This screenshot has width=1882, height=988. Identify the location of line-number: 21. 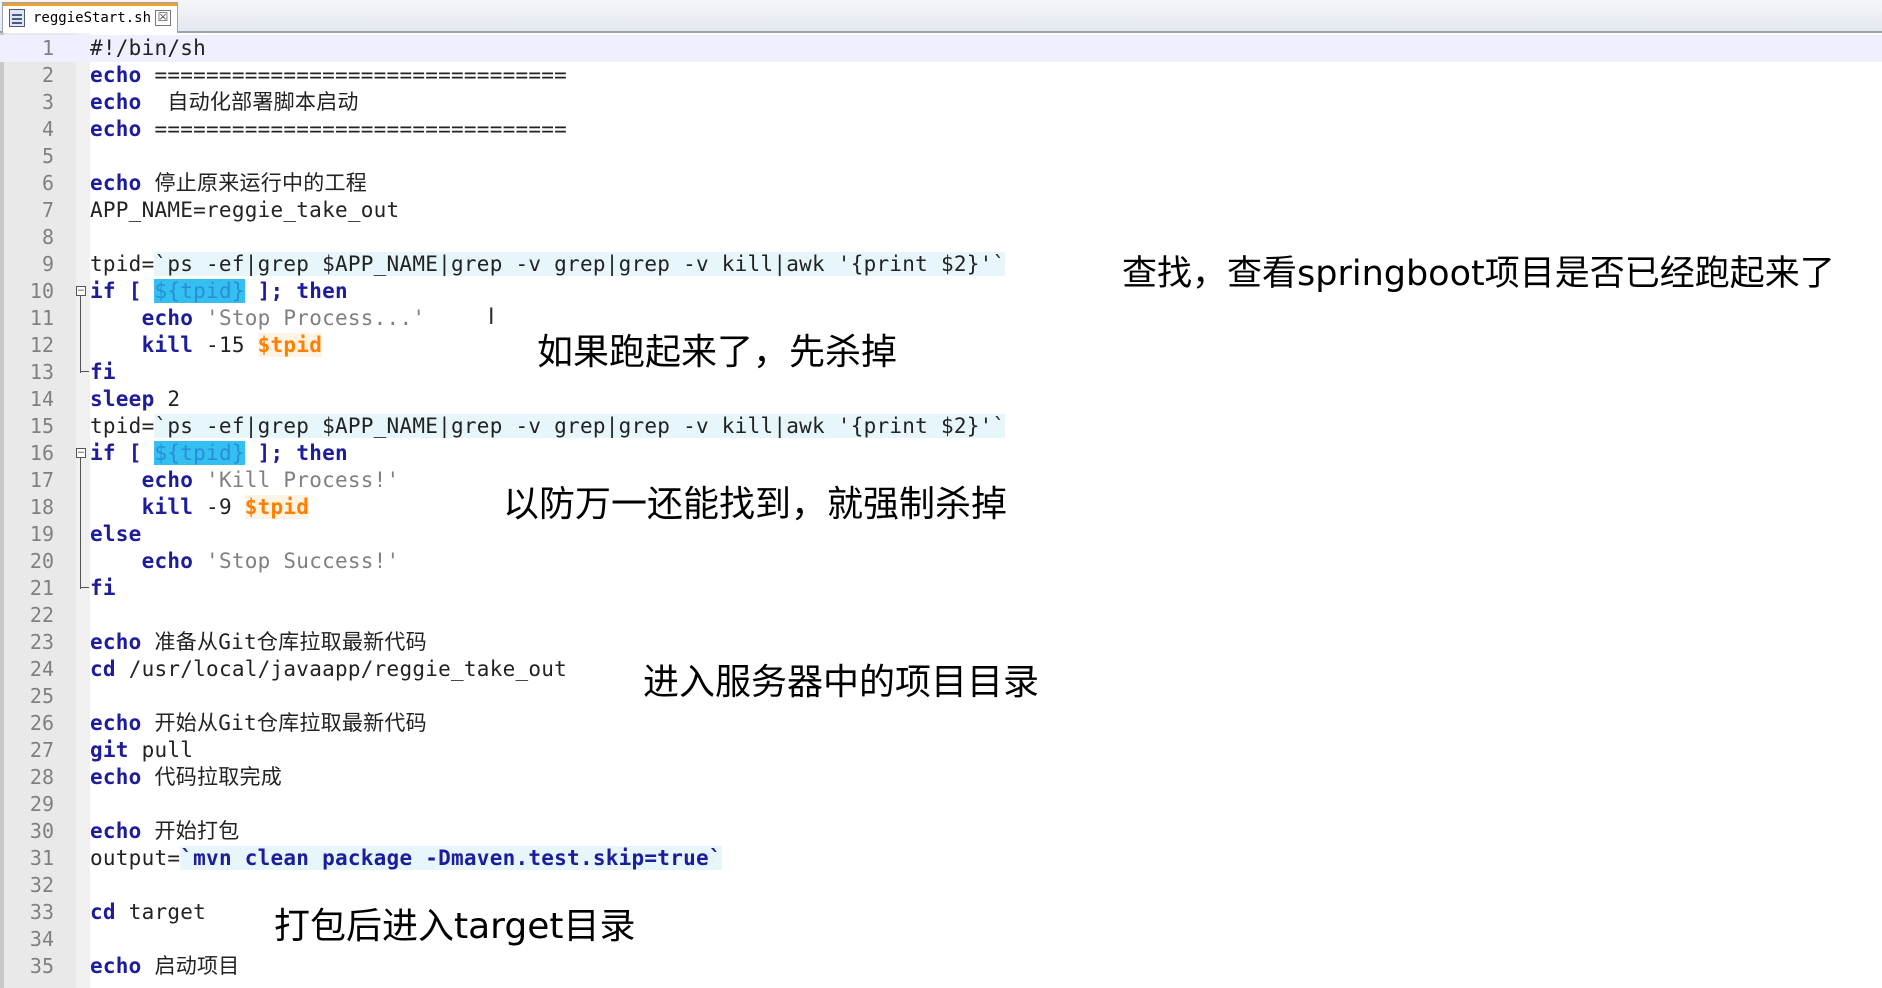
(41, 588).